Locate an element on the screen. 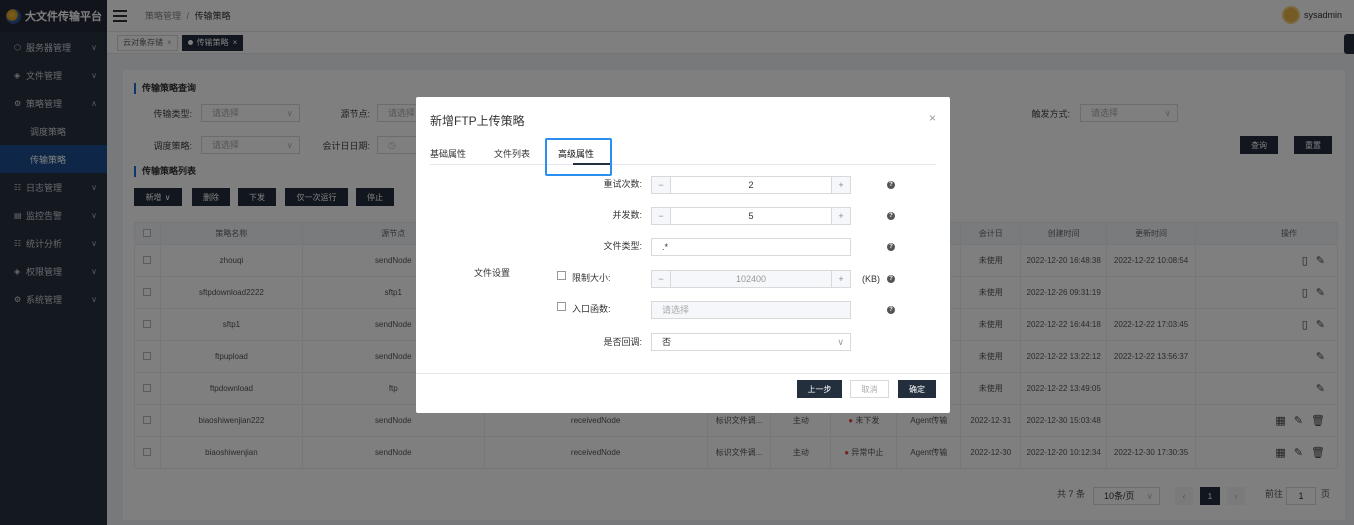 Image resolution: width=1354 pixels, height=525 pixels. file-settings-label: 文件设置 is located at coordinates (492, 273).